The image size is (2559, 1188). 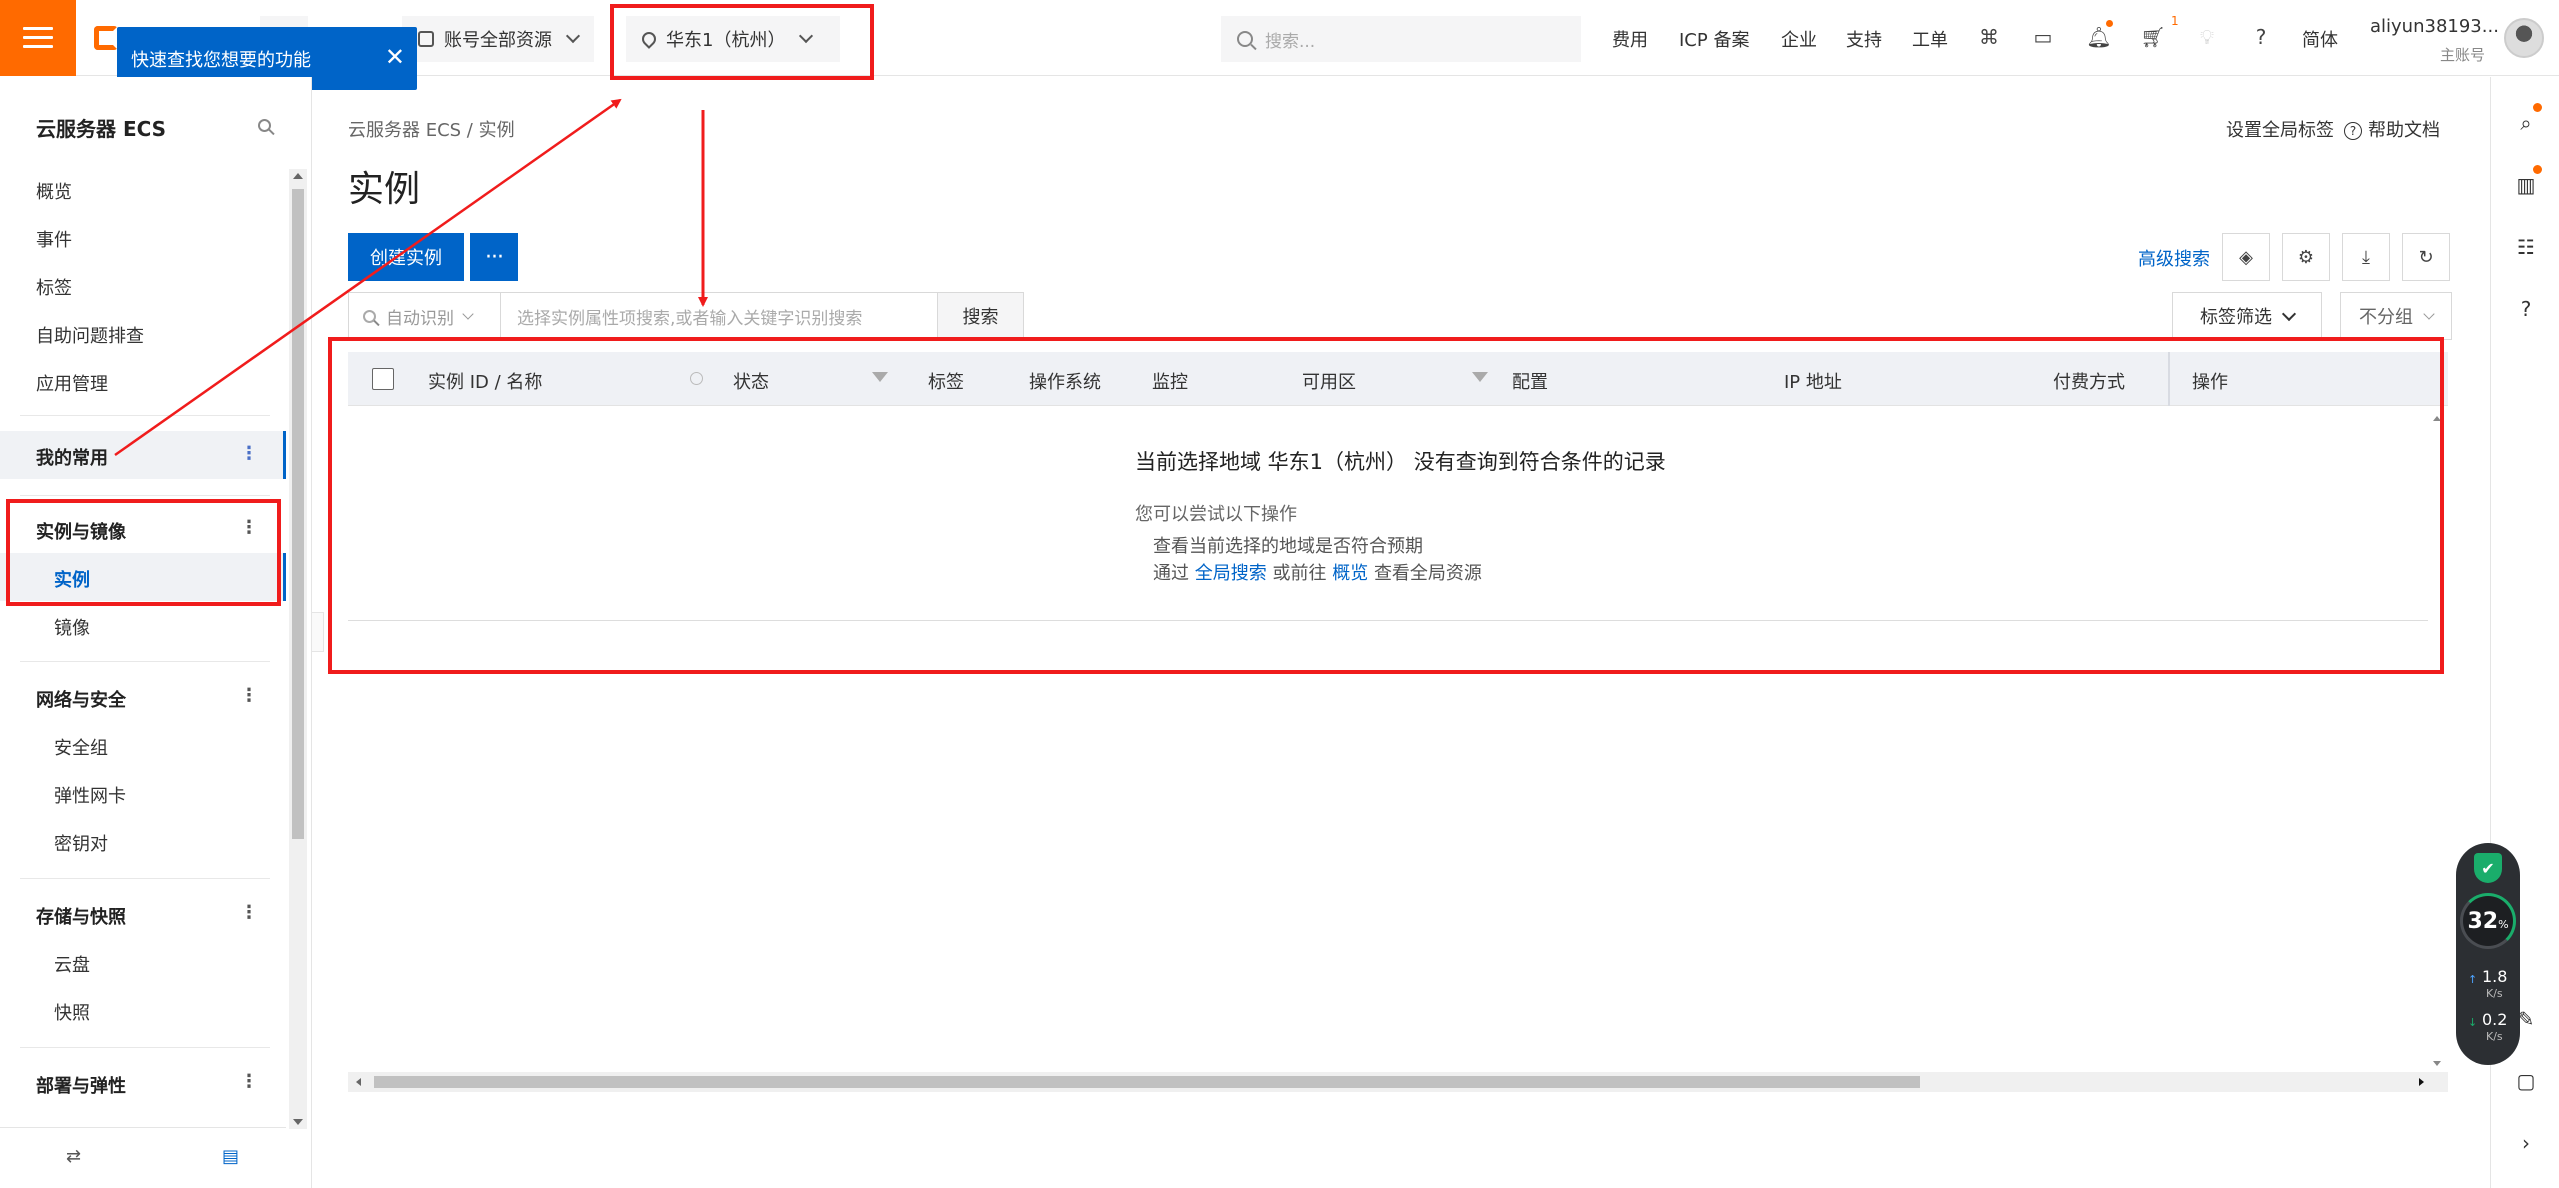 I want to click on message-icon: ▤, so click(x=230, y=1156).